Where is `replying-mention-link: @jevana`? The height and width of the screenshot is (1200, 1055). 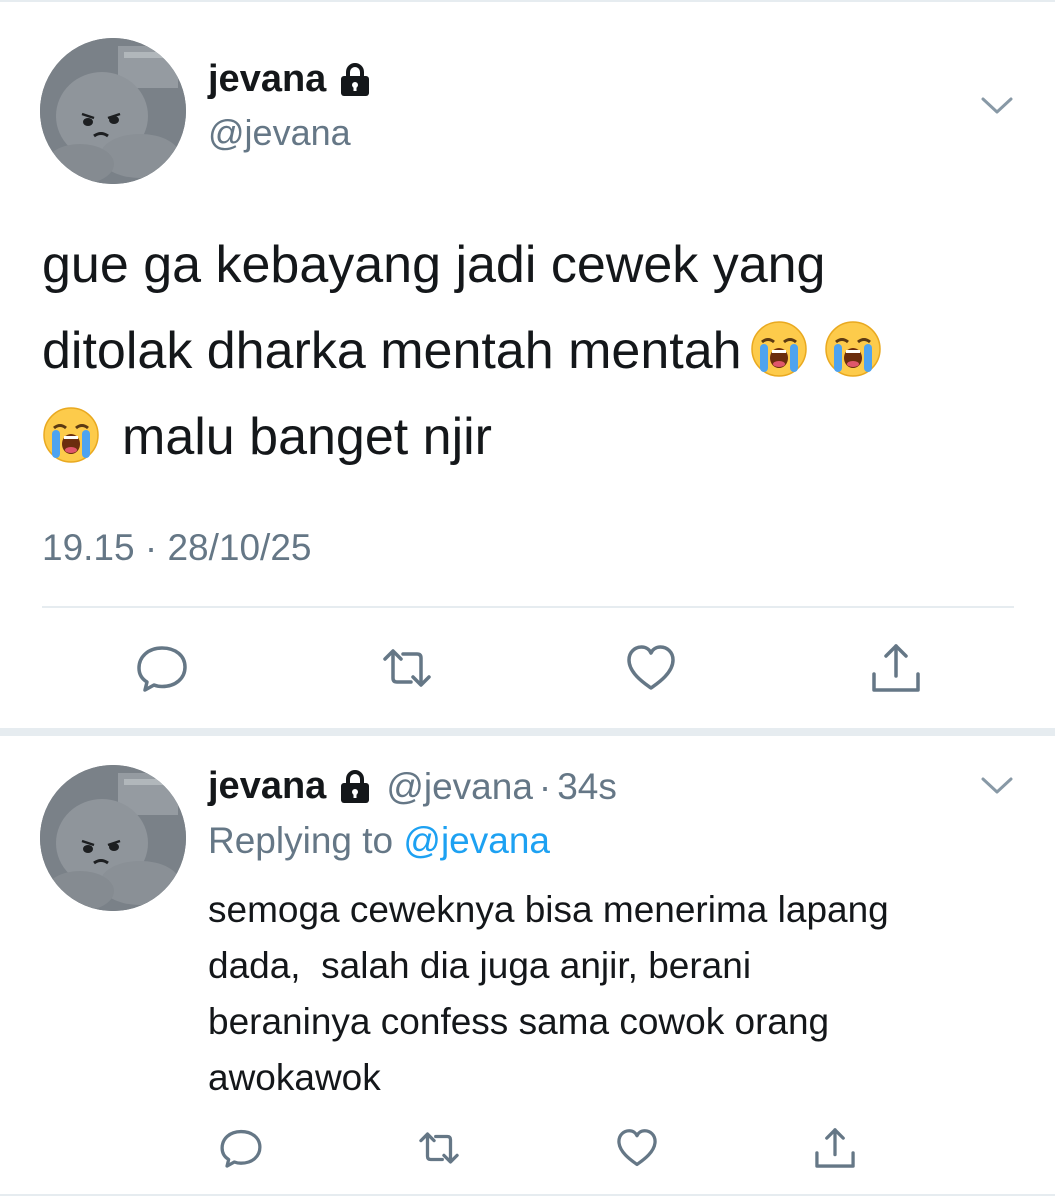 replying-mention-link: @jevana is located at coordinates (476, 840).